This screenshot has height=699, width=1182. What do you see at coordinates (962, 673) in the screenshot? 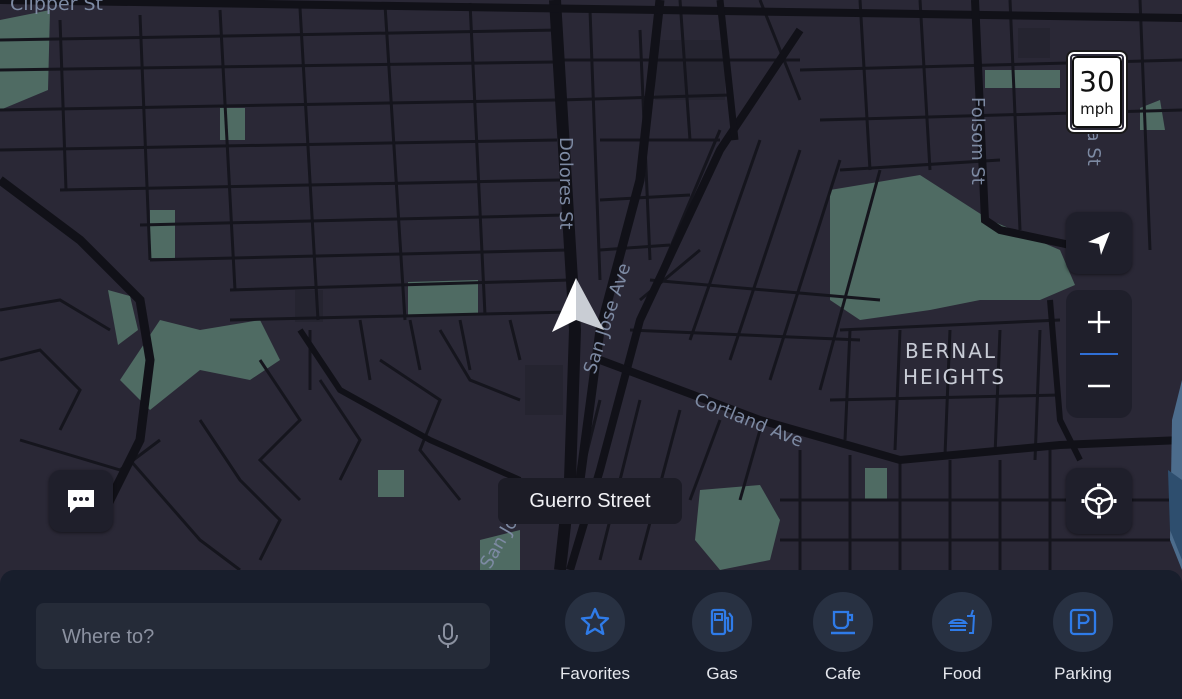
I see `shortcut-label: Food` at bounding box center [962, 673].